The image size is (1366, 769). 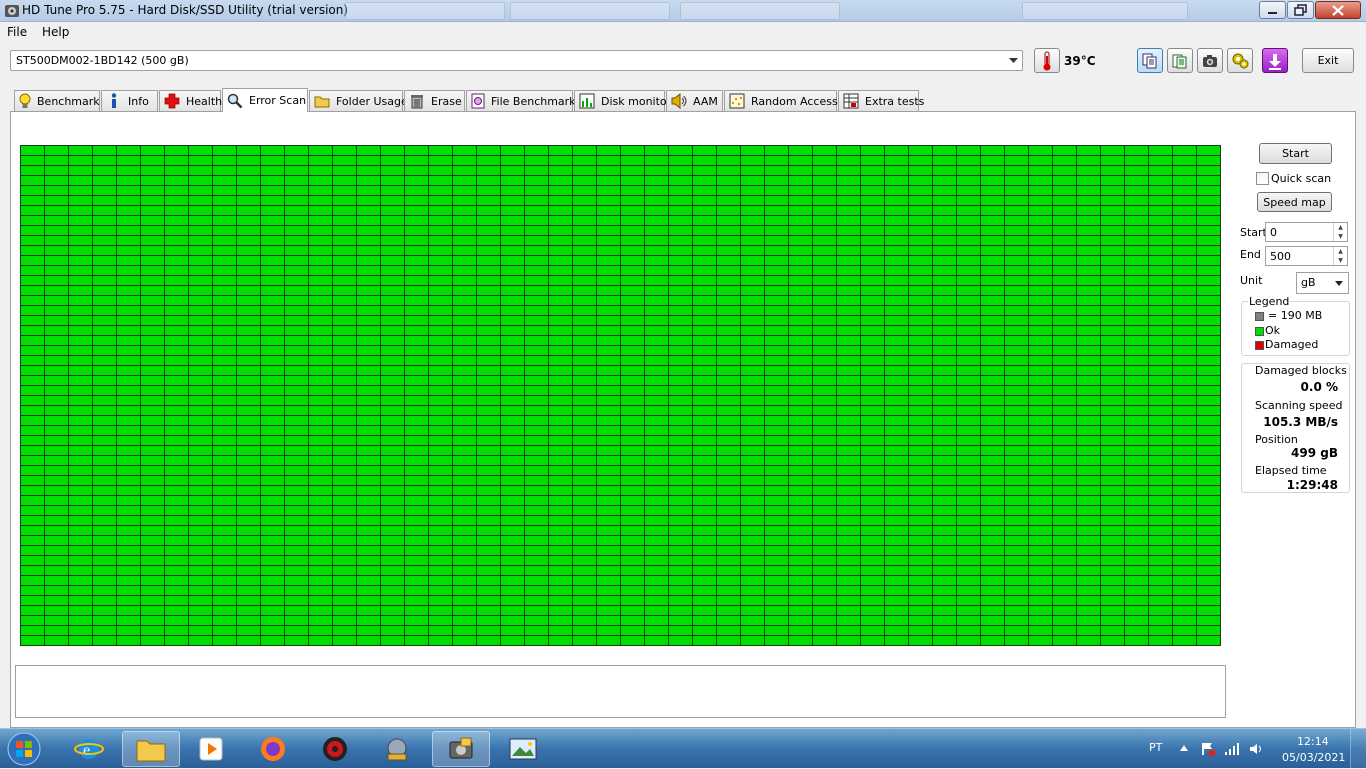 What do you see at coordinates (1262, 178) in the screenshot?
I see `quick-scan-checkbox` at bounding box center [1262, 178].